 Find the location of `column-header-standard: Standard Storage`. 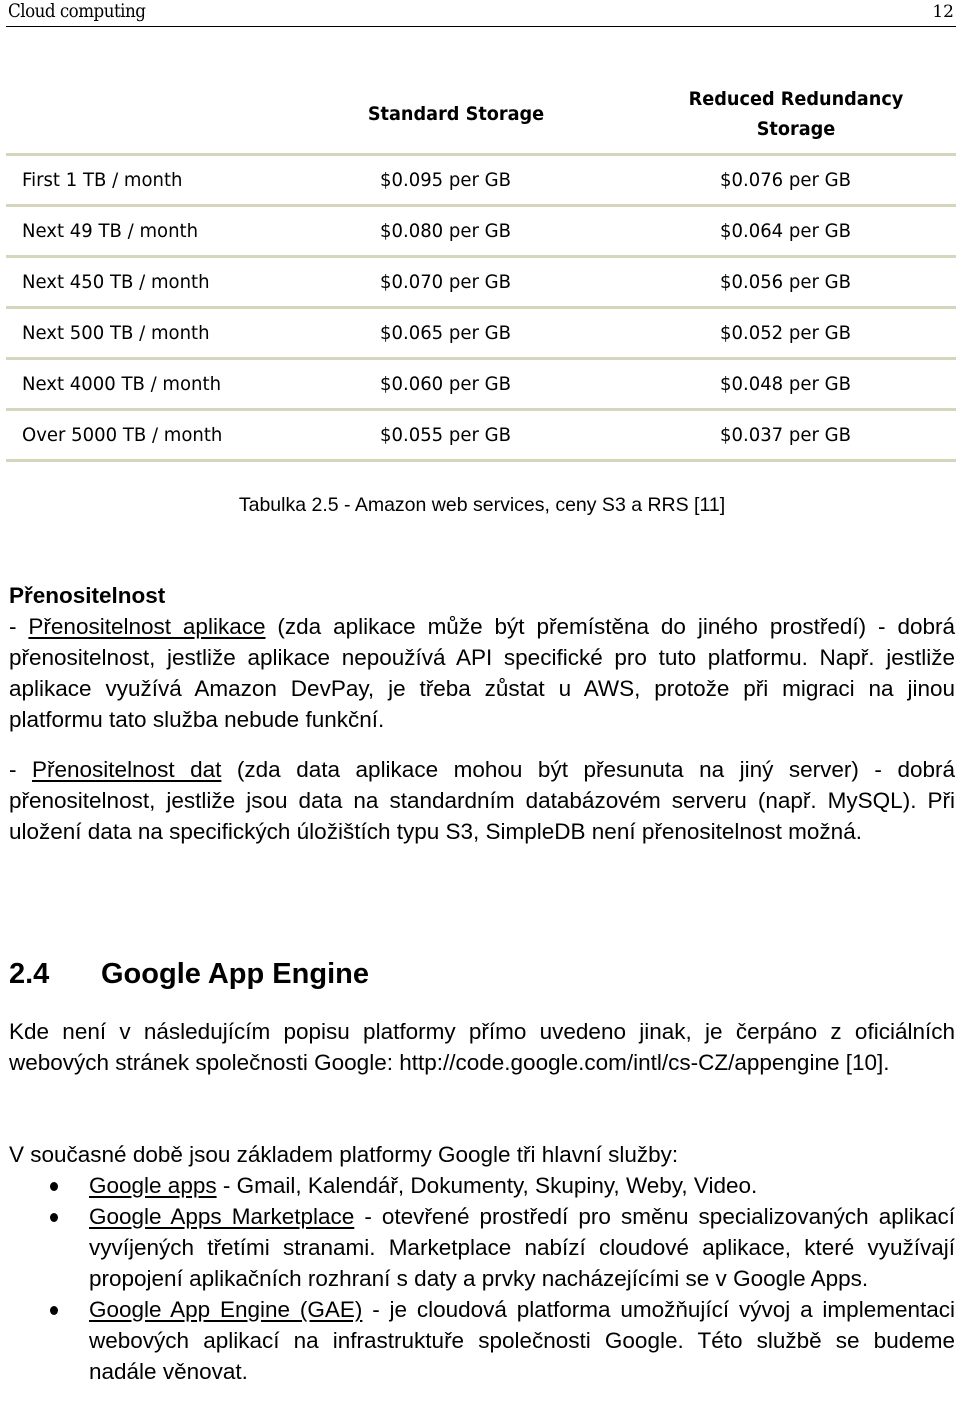

column-header-standard: Standard Storage is located at coordinates (456, 114).